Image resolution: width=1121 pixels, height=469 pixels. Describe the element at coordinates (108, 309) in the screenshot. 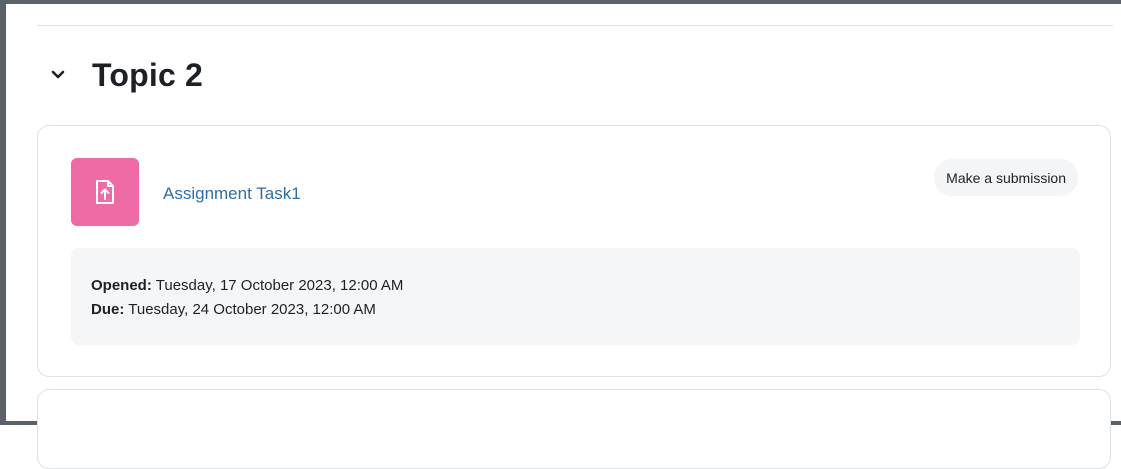

I see `due-label: Due:` at that location.